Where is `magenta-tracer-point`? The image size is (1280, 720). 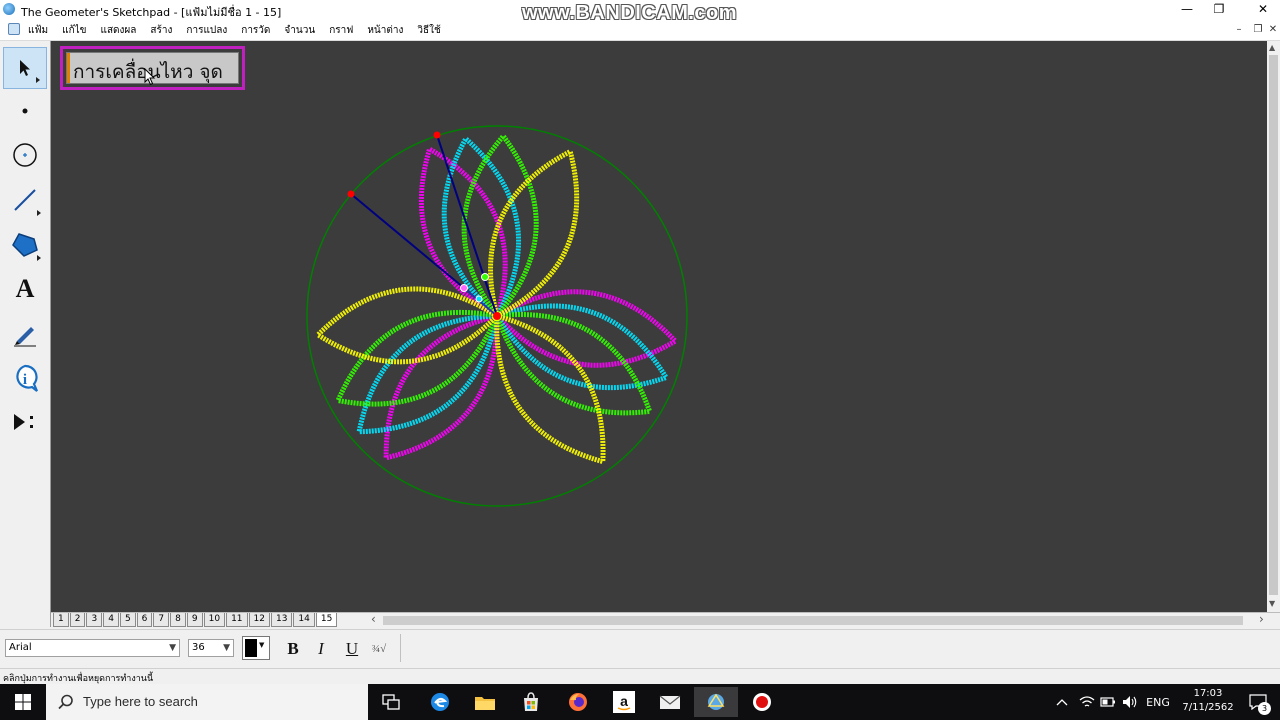
magenta-tracer-point is located at coordinates (464, 288).